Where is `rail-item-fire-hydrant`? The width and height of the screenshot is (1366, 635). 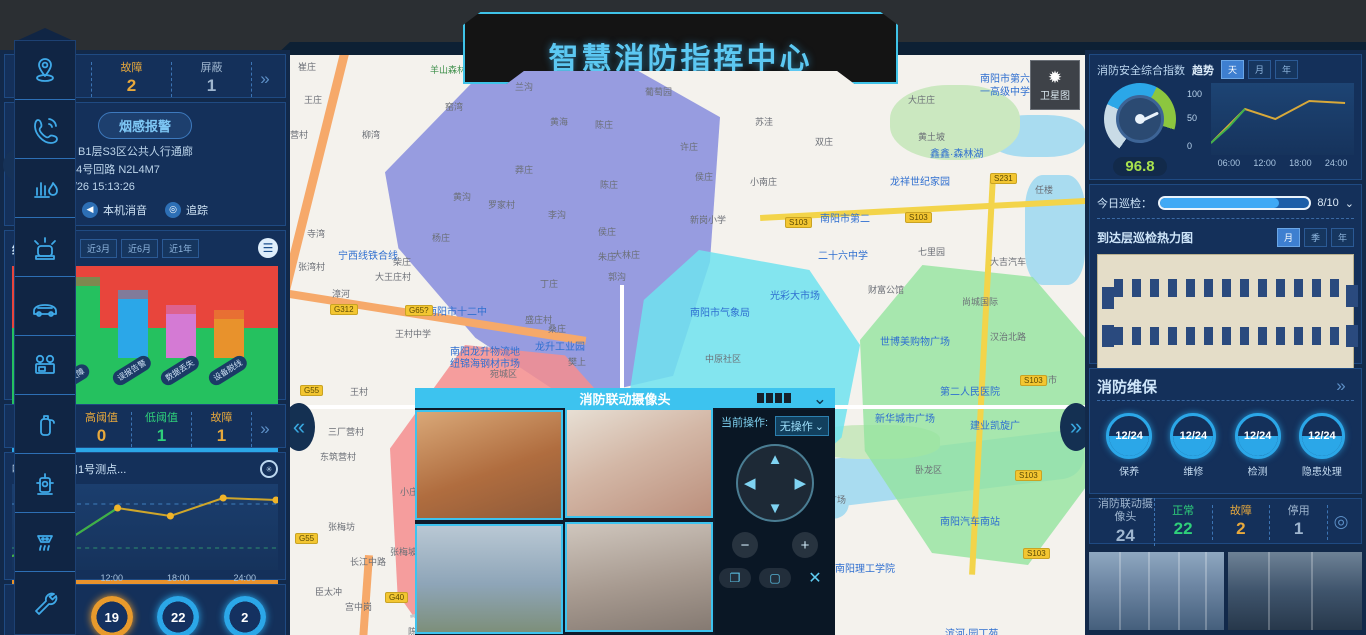
rail-item-fire-hydrant is located at coordinates (45, 483).